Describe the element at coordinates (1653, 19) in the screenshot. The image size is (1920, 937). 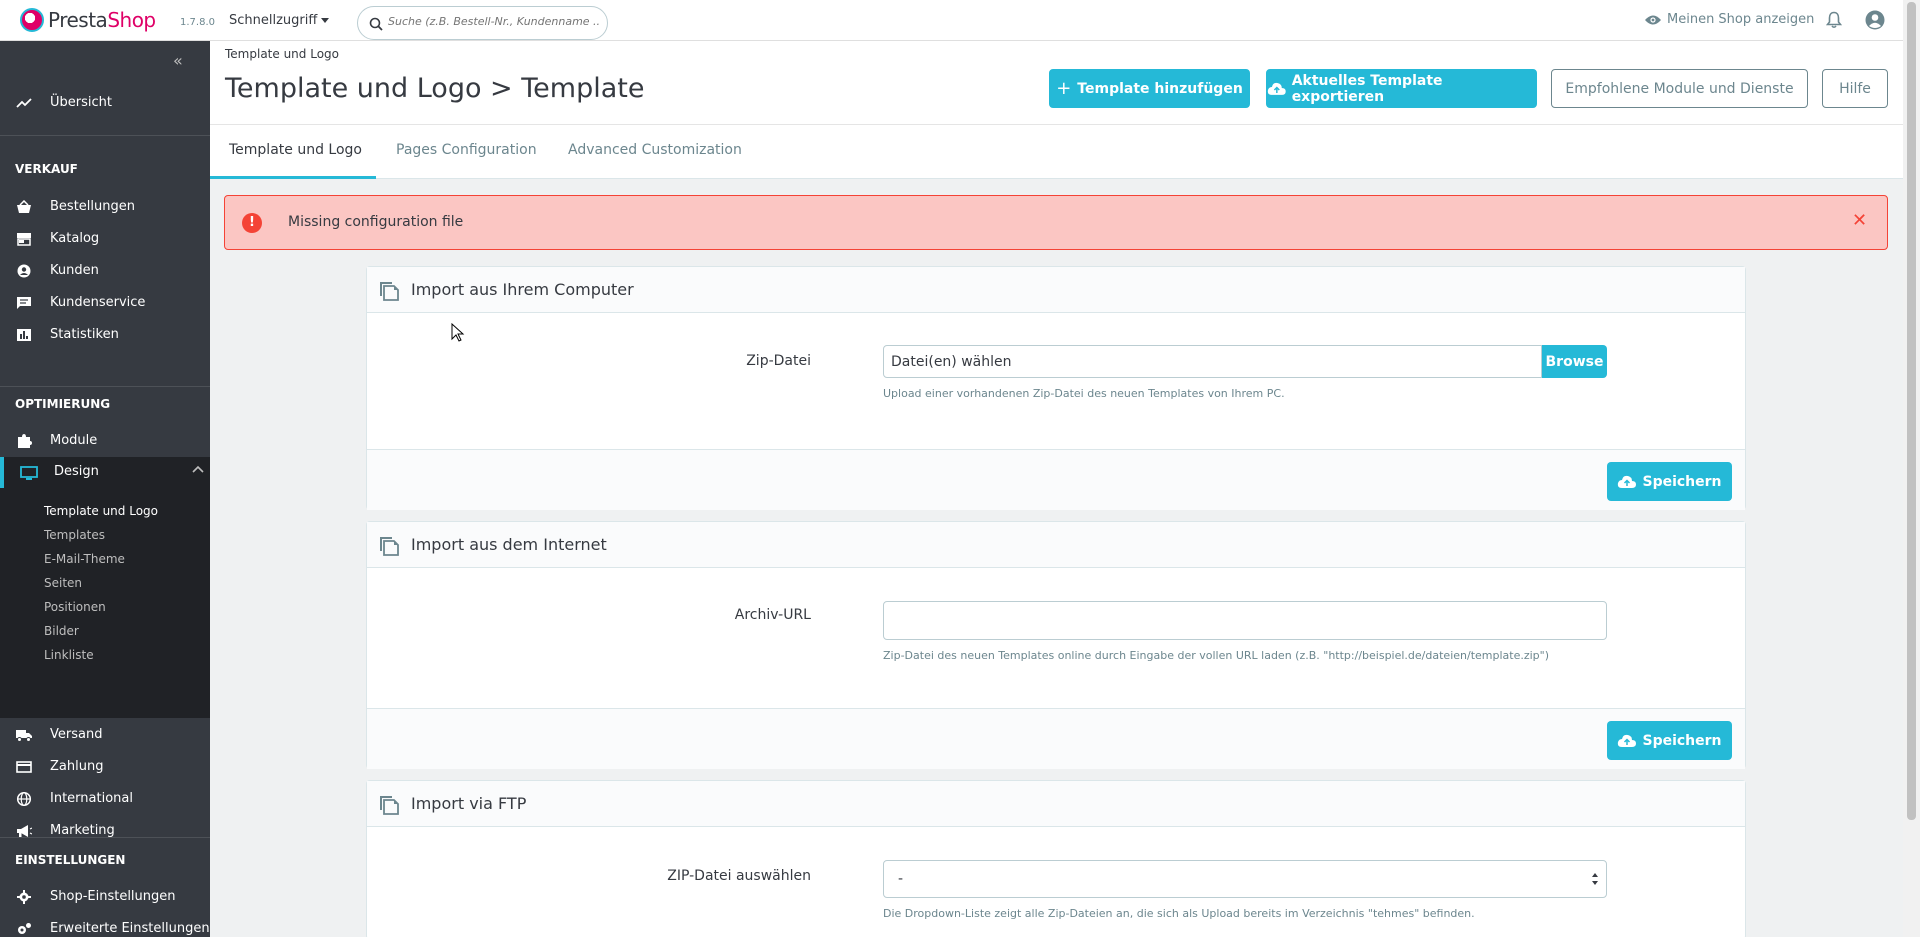
I see `eye-icon` at that location.